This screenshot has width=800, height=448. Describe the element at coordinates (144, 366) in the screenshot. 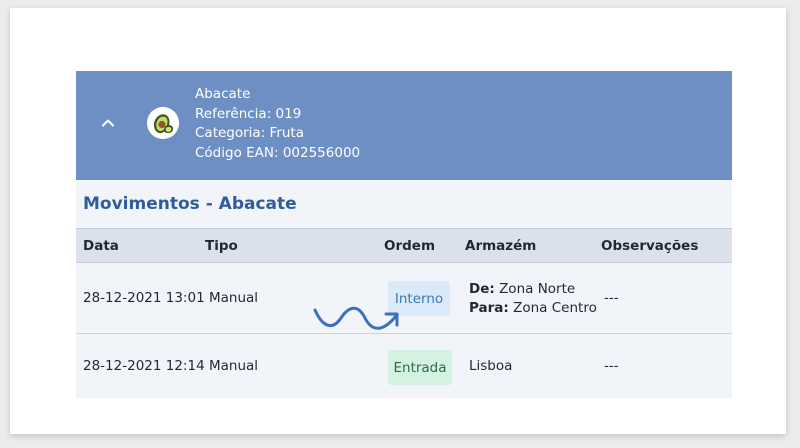

I see `row-date: 28-12-2021 12:14` at that location.